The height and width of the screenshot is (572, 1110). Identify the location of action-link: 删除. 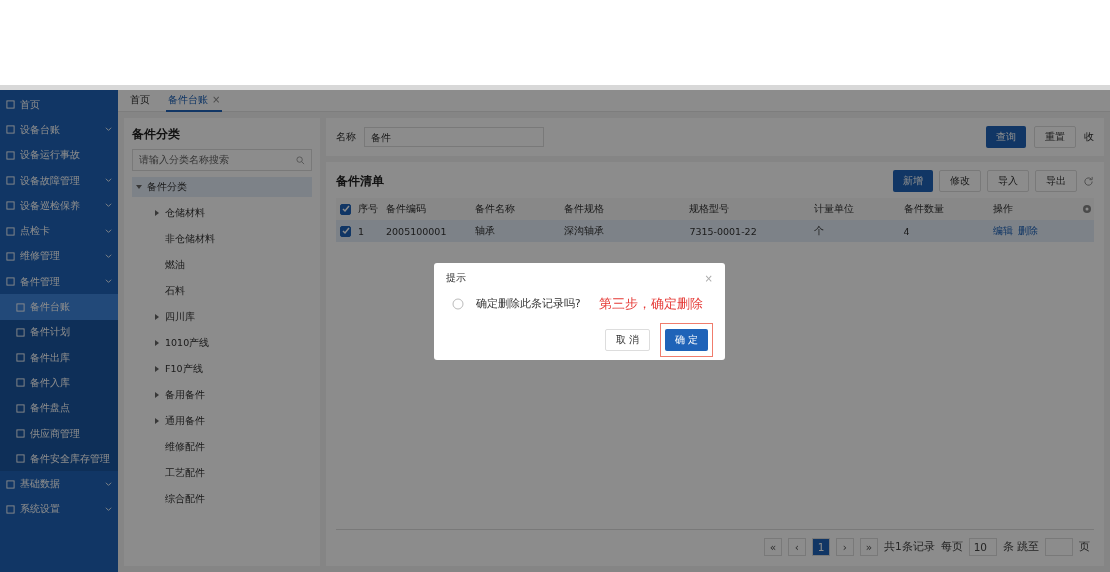
(1027, 231).